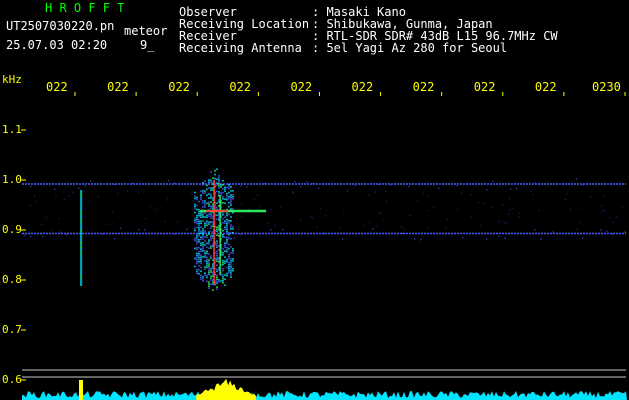 The image size is (629, 400). I want to click on y-tick-label: 1.1, so click(12, 129).